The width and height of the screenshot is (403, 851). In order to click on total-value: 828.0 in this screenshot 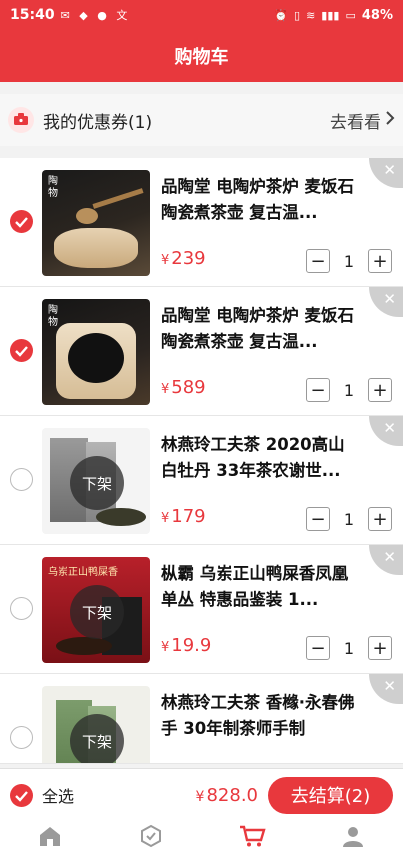, I will do `click(232, 795)`.